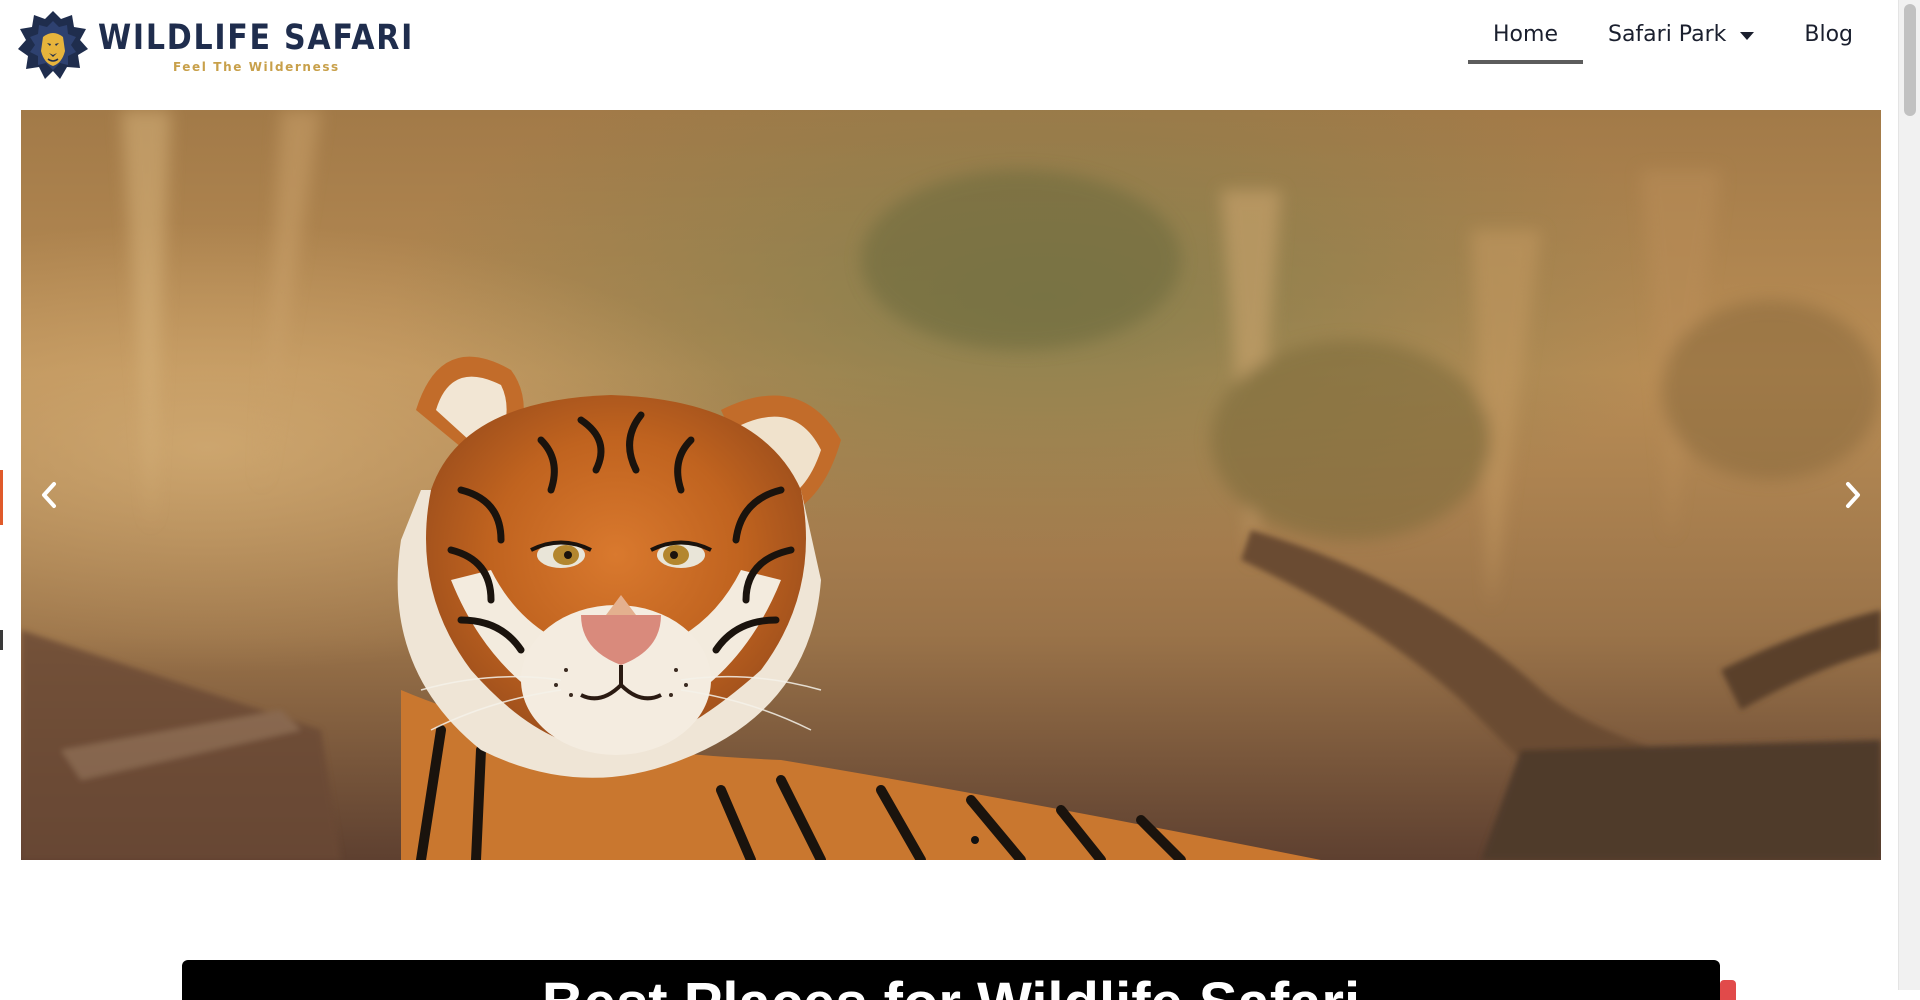 The width and height of the screenshot is (1920, 1000). I want to click on chevron-right-icon, so click(1853, 495).